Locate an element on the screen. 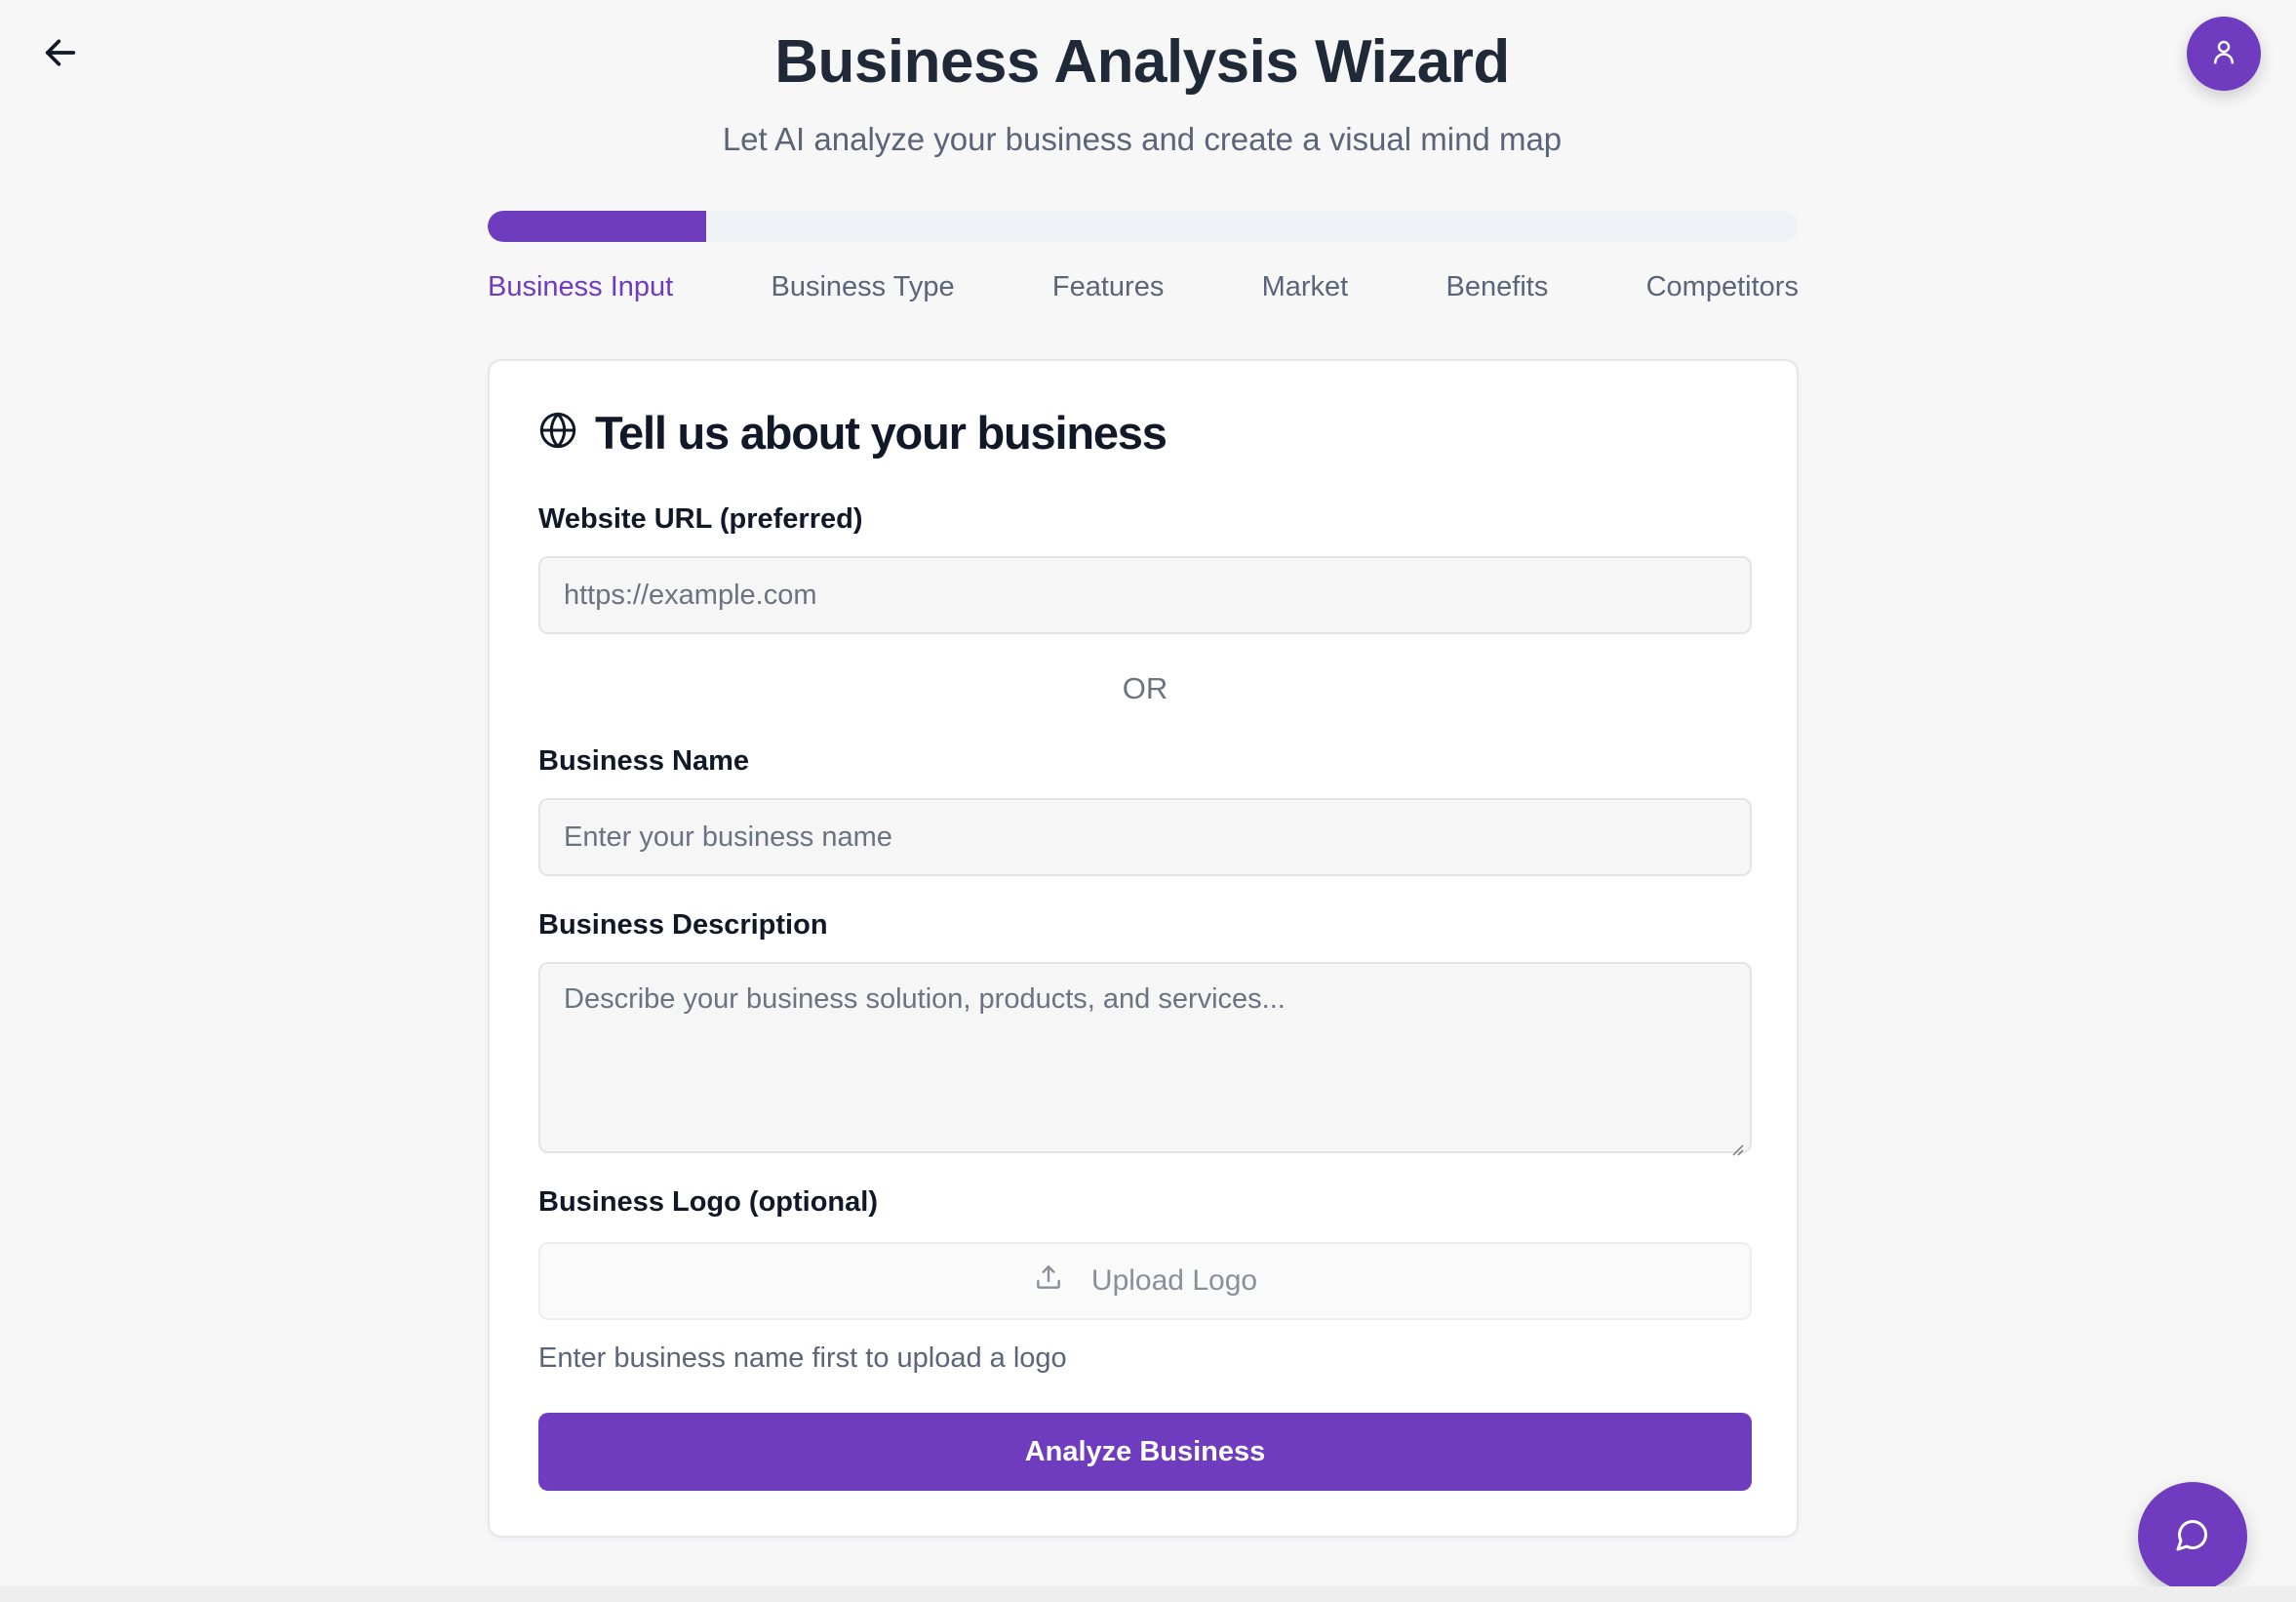 This screenshot has height=1602, width=2296. card-heading-text: Tell us about your business is located at coordinates (881, 433).